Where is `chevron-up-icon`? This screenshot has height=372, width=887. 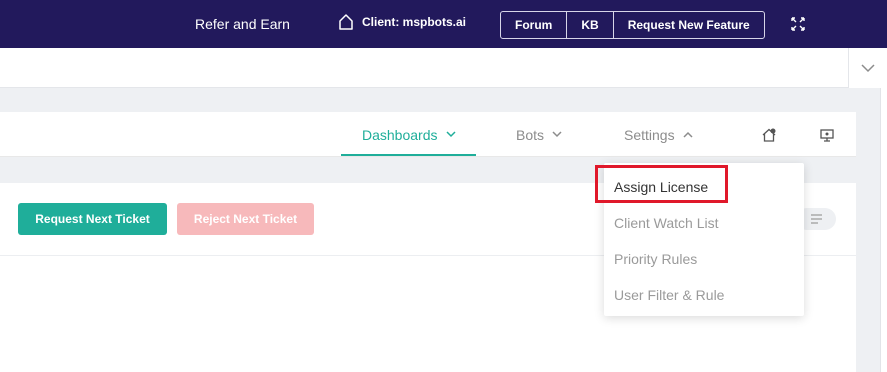 chevron-up-icon is located at coordinates (688, 134).